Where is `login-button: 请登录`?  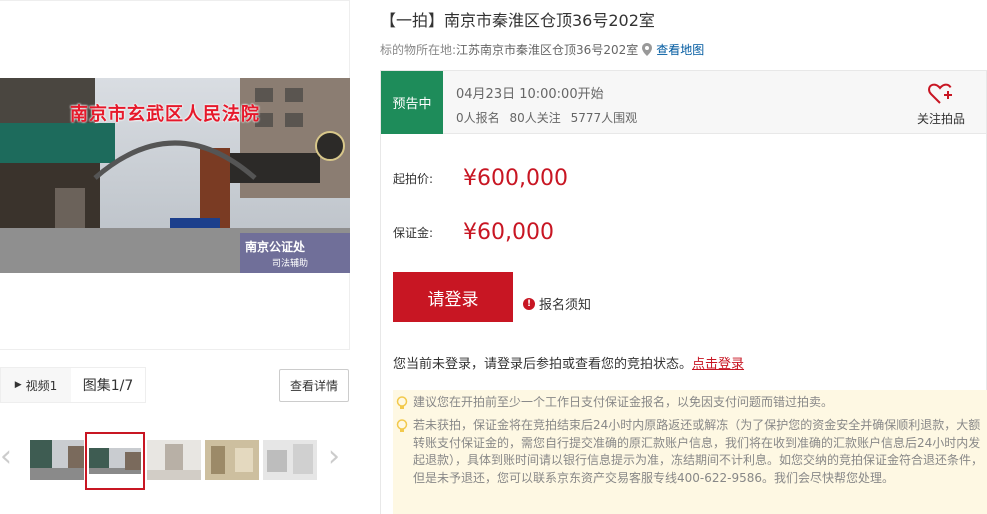 login-button: 请登录 is located at coordinates (453, 297).